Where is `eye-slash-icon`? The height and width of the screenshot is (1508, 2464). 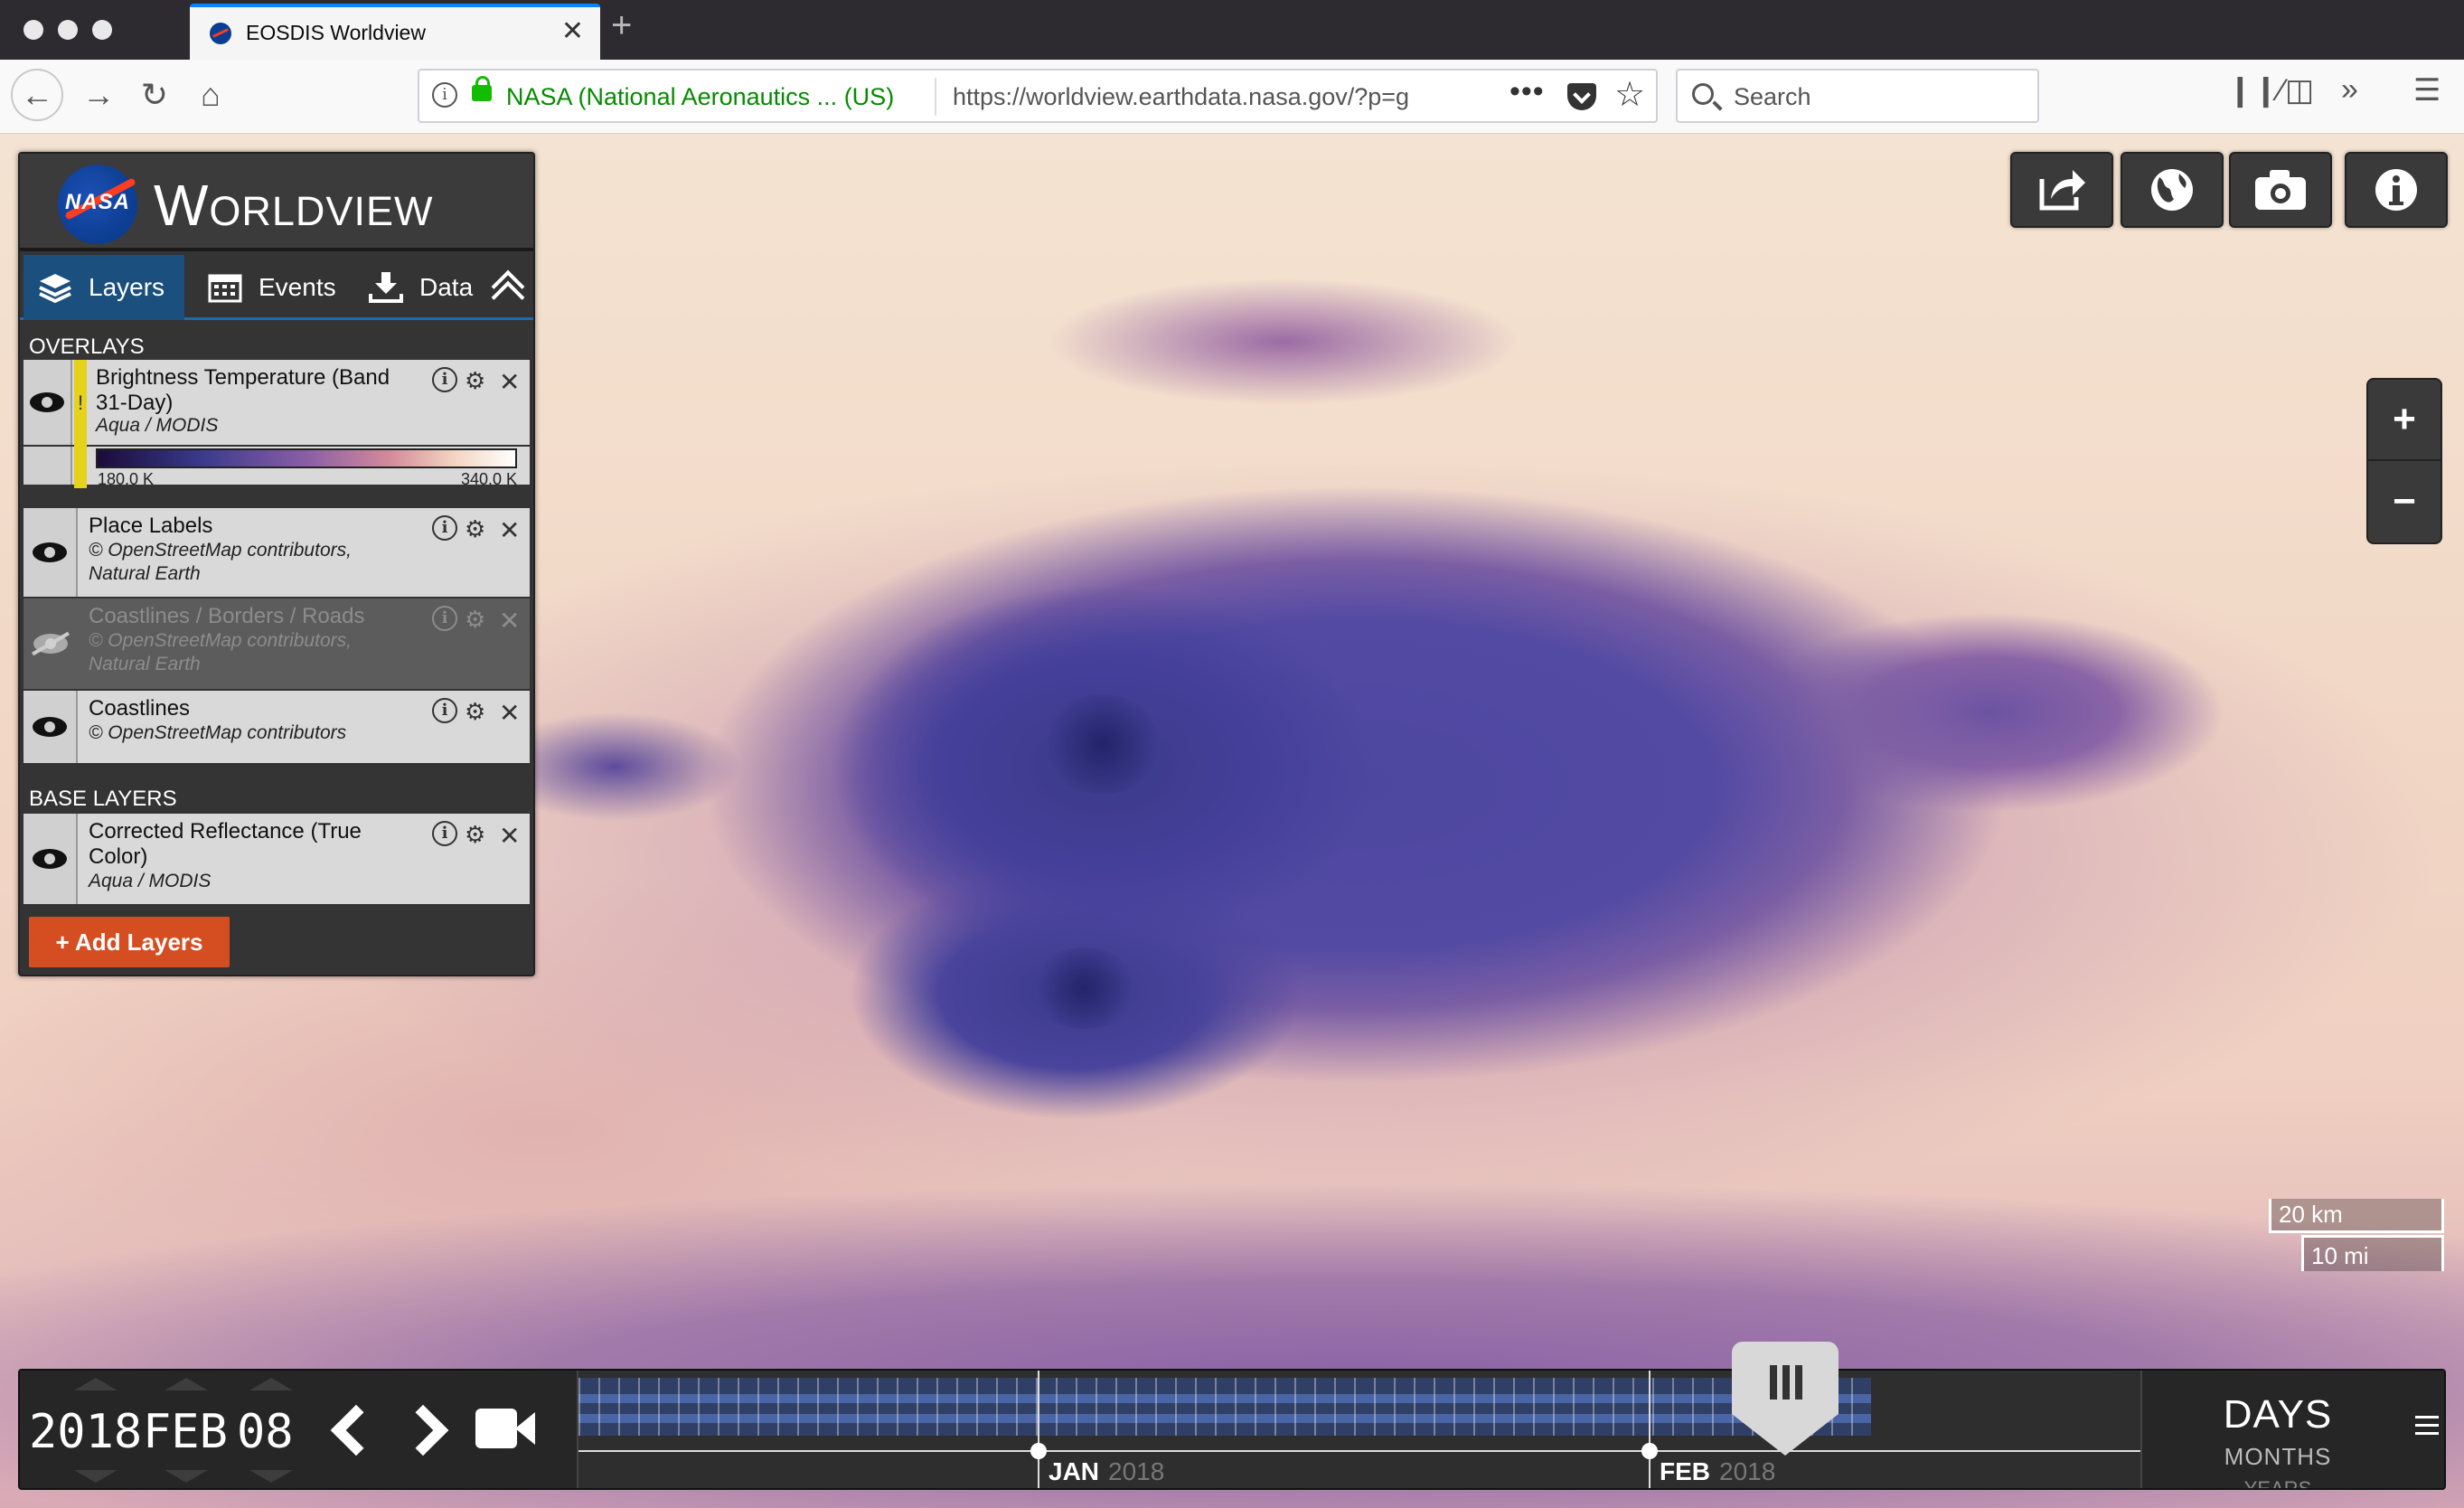
eye-slash-icon is located at coordinates (50, 644).